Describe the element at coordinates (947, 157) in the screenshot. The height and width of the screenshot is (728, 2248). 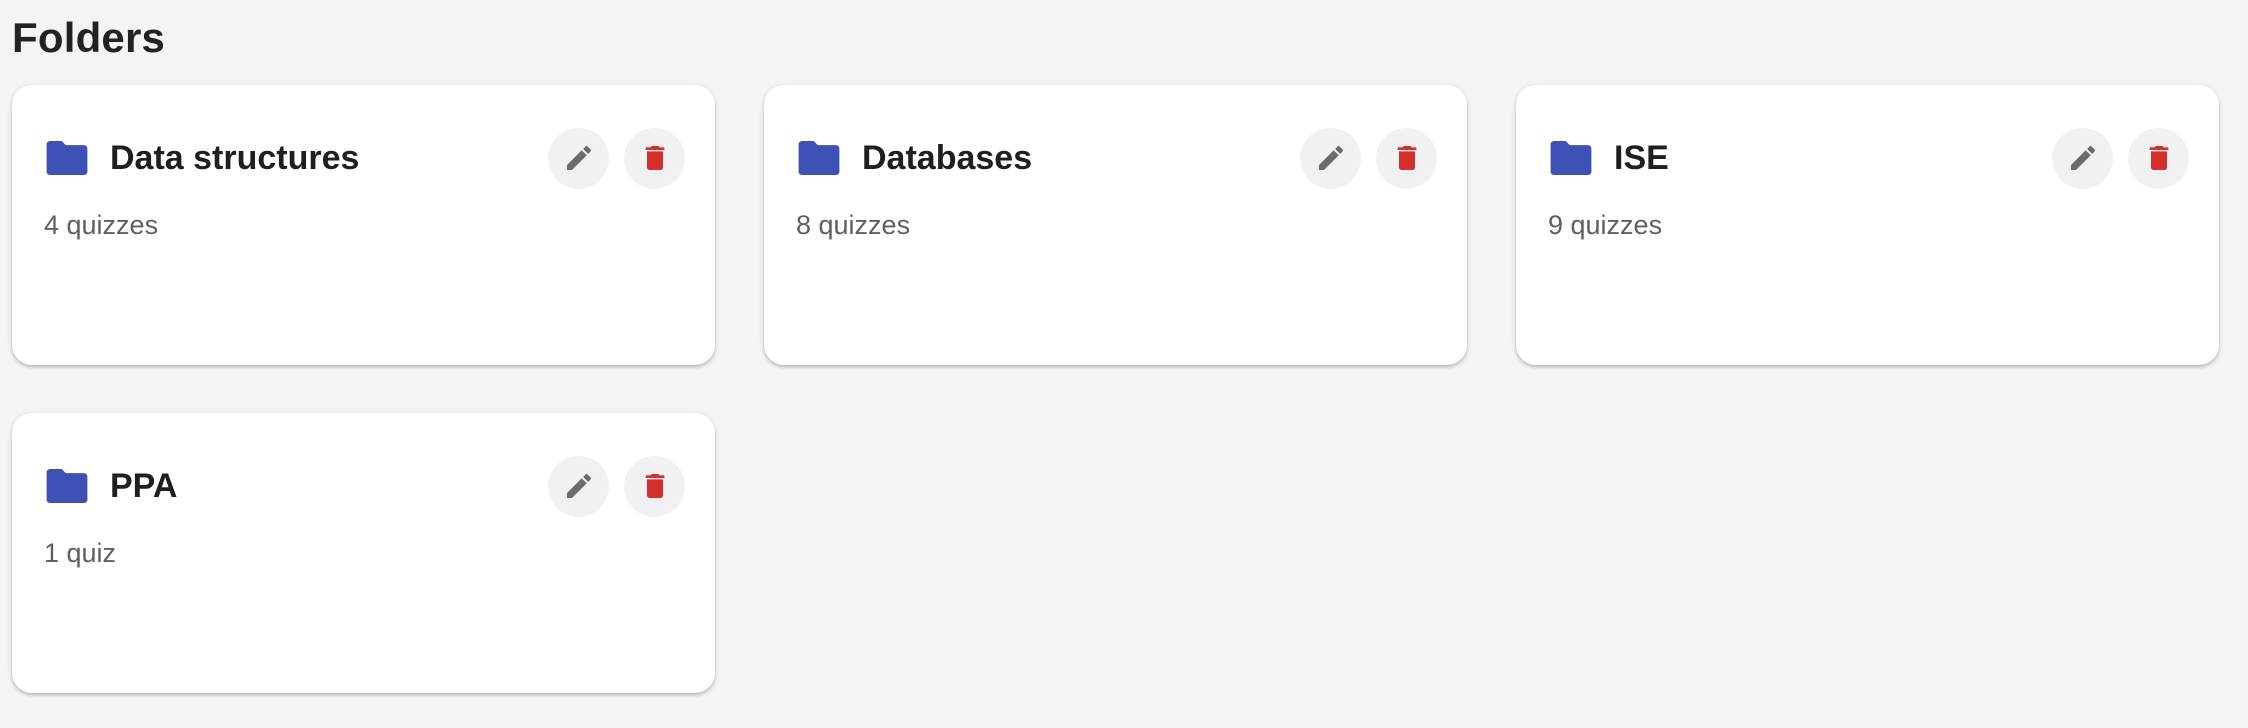
I see `folder-name: Databases` at that location.